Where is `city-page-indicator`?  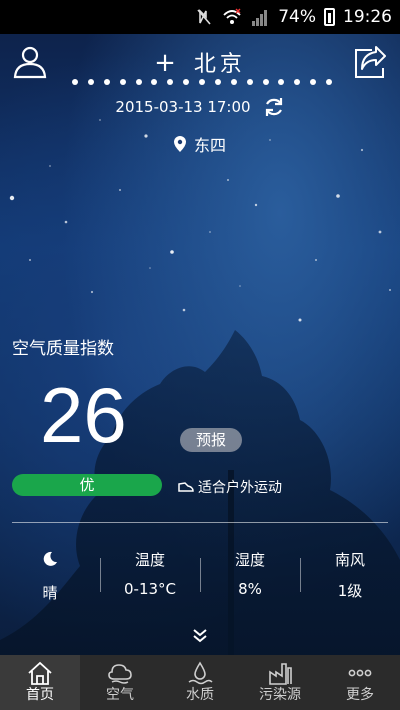 city-page-indicator is located at coordinates (202, 82).